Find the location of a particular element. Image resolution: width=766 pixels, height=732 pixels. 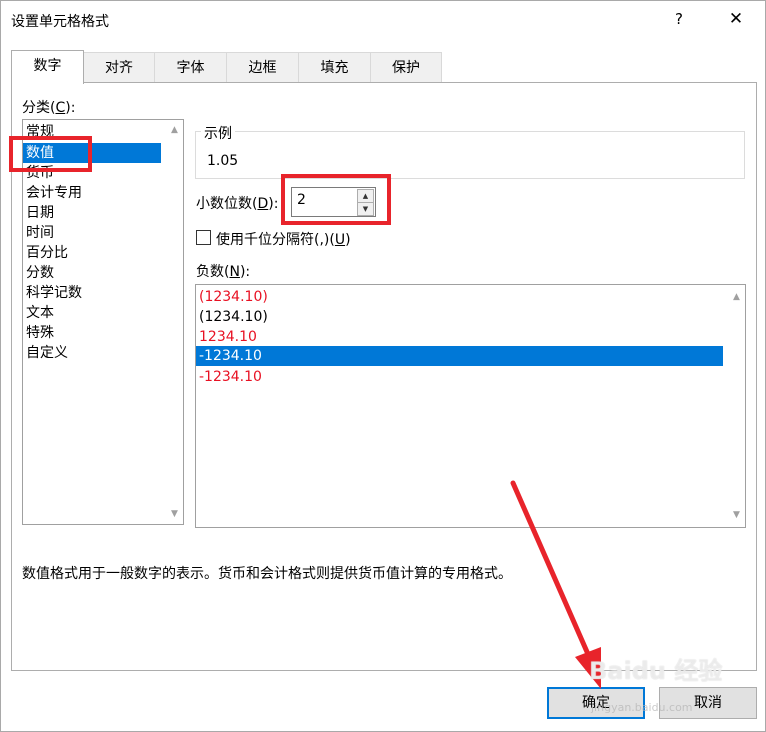

highlight-decimal-places is located at coordinates (336, 199).